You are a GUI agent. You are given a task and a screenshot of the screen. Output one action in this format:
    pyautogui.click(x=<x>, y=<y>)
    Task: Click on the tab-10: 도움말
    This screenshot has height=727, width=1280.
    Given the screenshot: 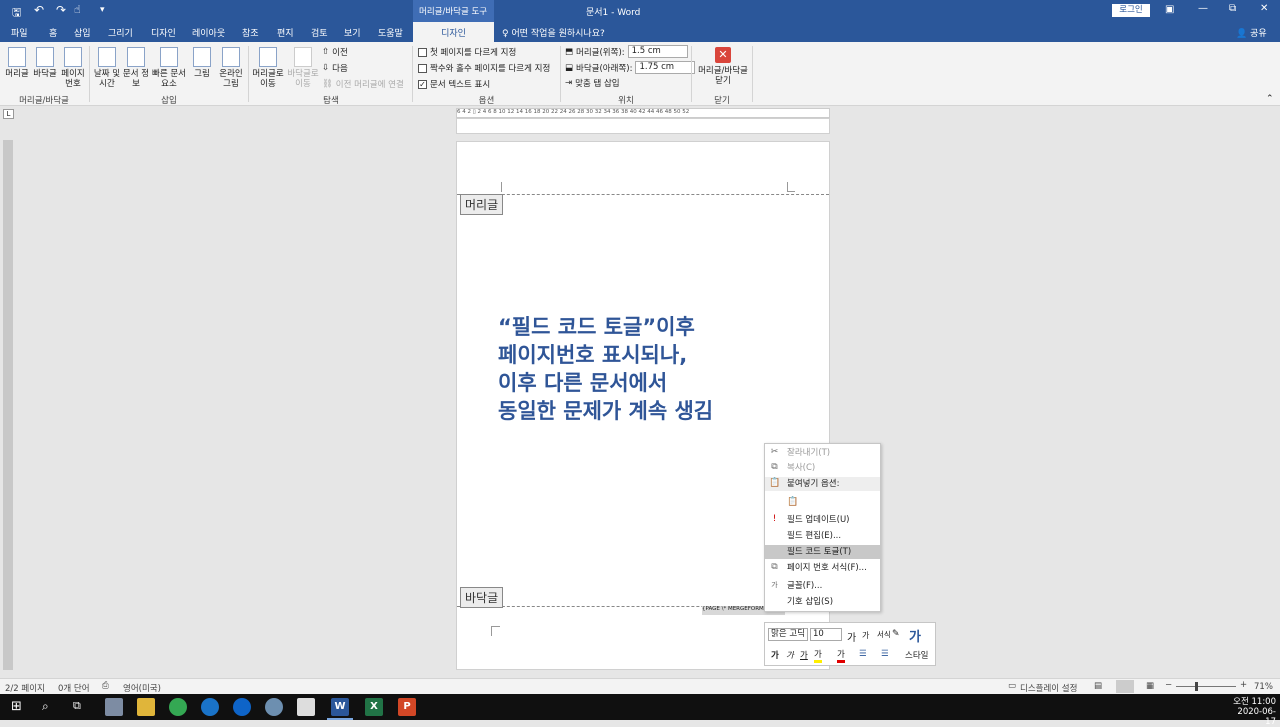 What is the action you would take?
    pyautogui.click(x=390, y=32)
    